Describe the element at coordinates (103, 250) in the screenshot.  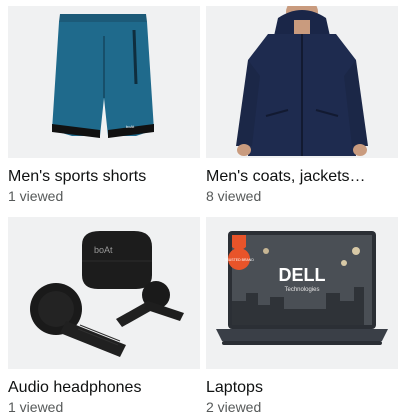
I see `brand-text: boAt` at that location.